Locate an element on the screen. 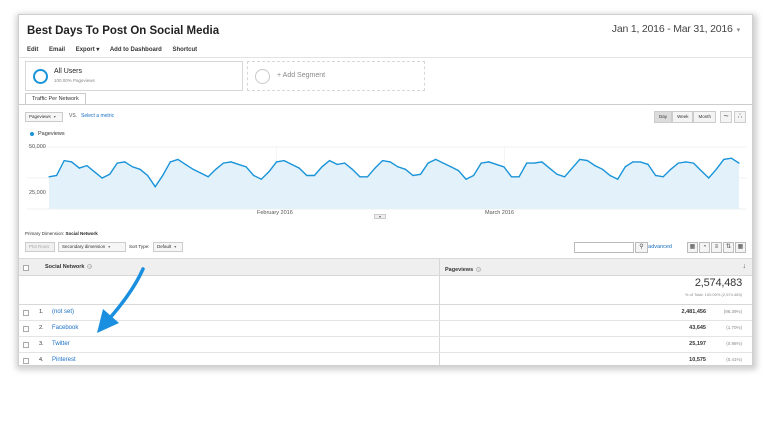  pie-chart-icon: ◔ is located at coordinates (704, 247).